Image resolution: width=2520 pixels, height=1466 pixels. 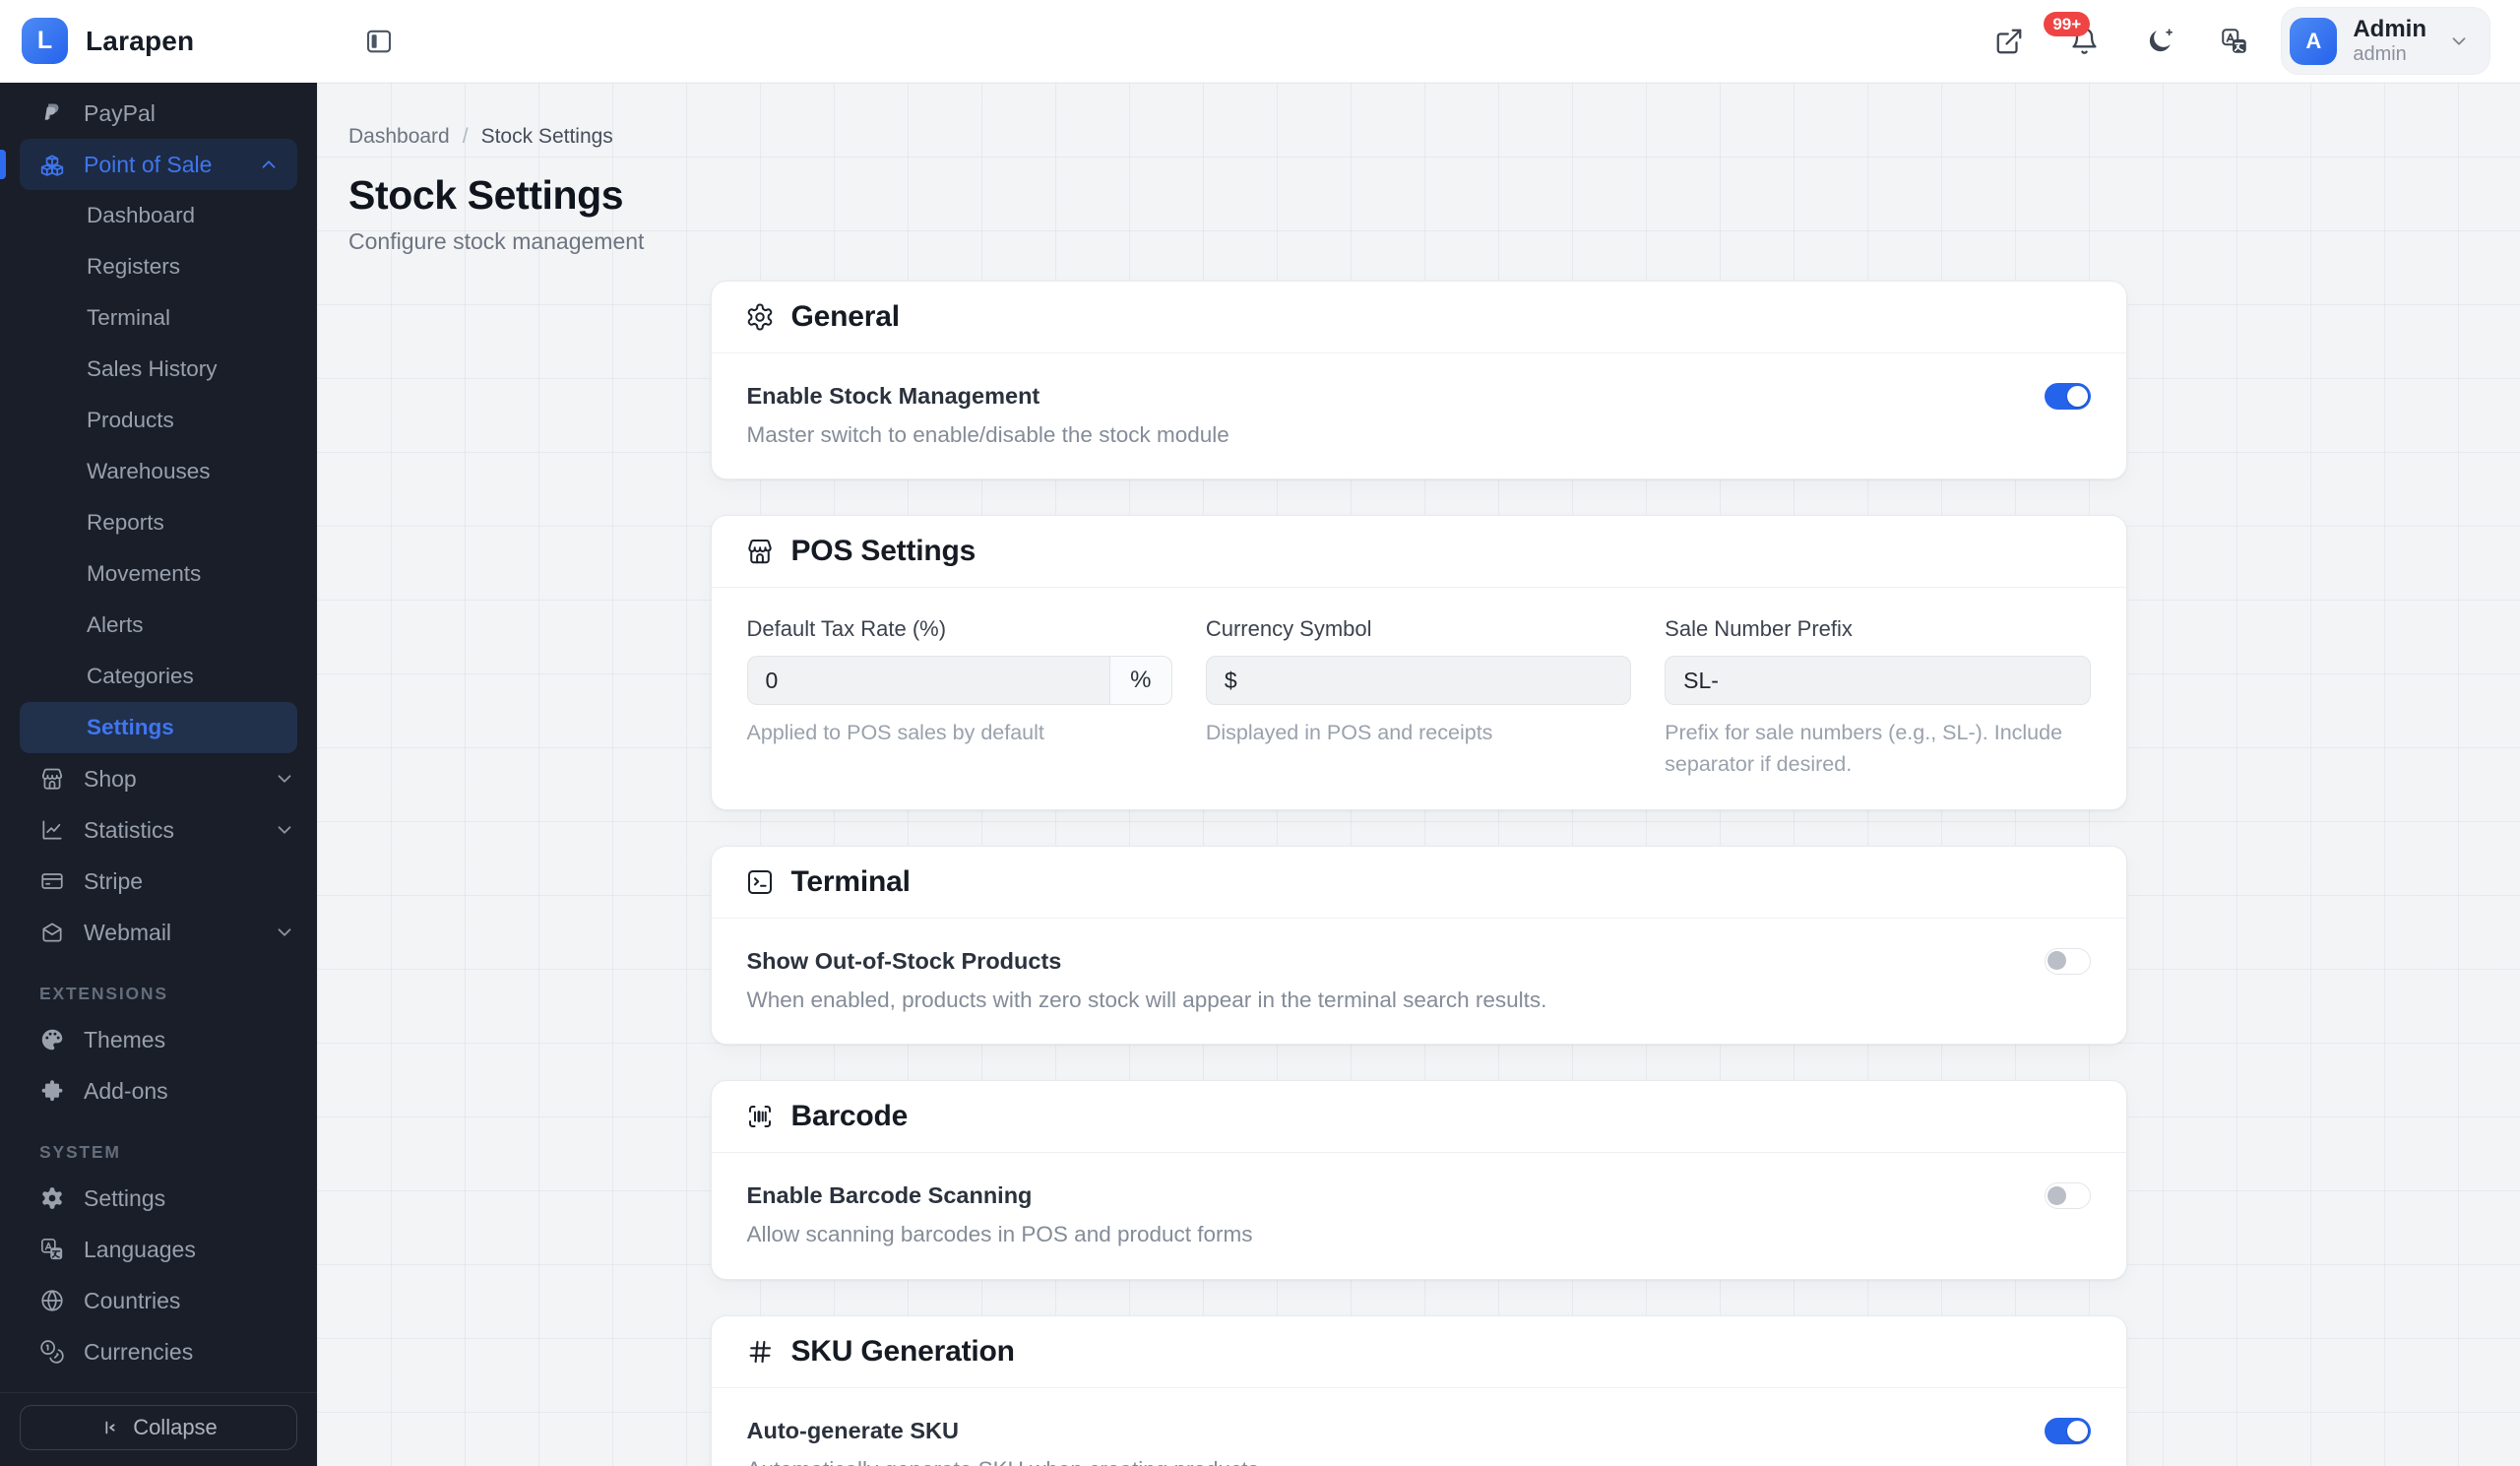 What do you see at coordinates (1288, 629) in the screenshot?
I see `field-label: Currency Symbol` at bounding box center [1288, 629].